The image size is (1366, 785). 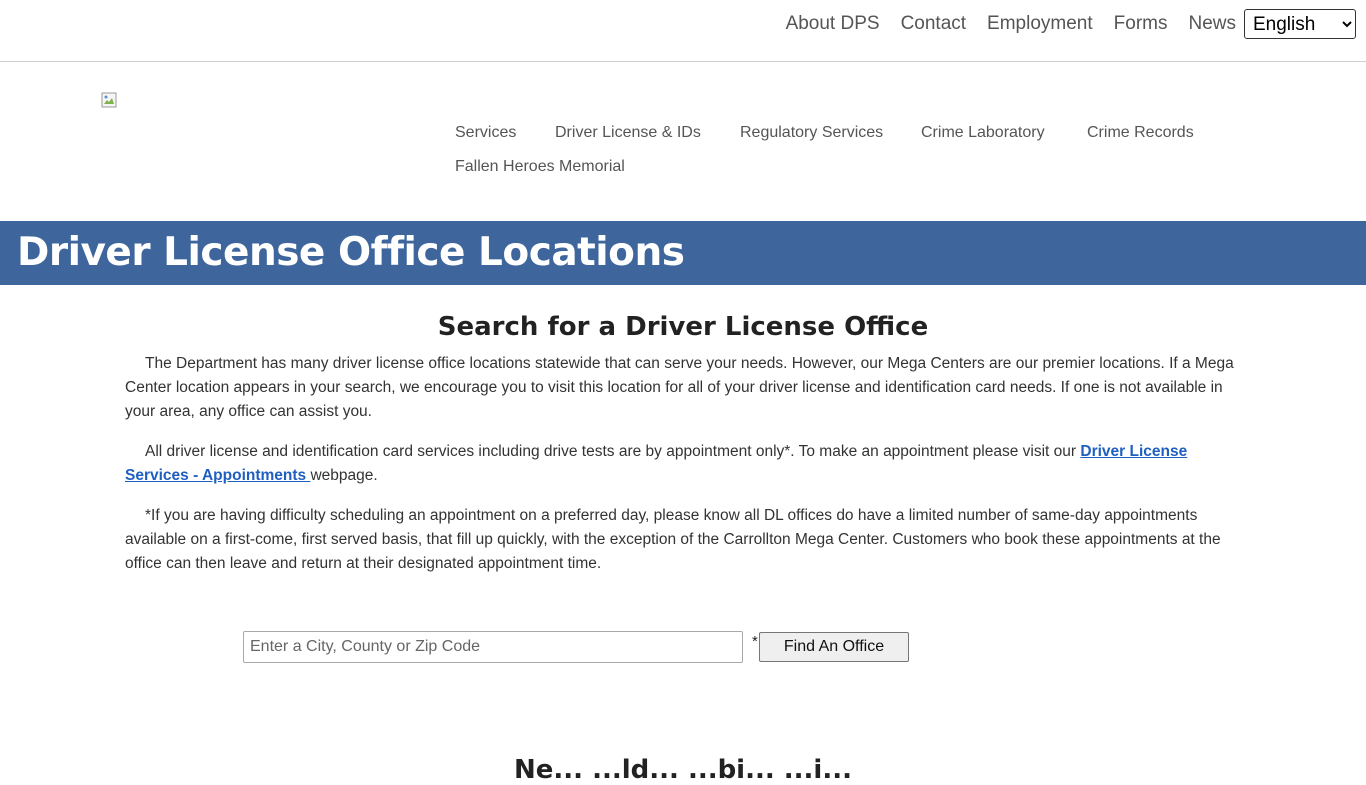 I want to click on broken-image-icon, so click(x=109, y=100).